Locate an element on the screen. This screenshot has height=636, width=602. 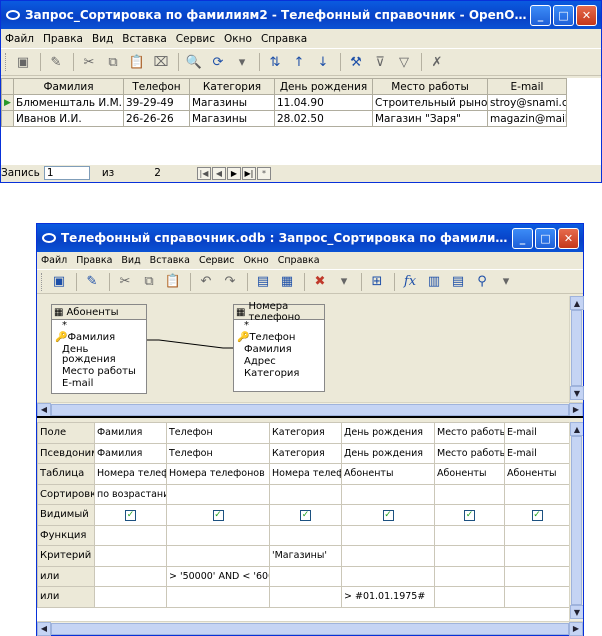
cell: Строительный рынок is located at coordinates (430, 102).